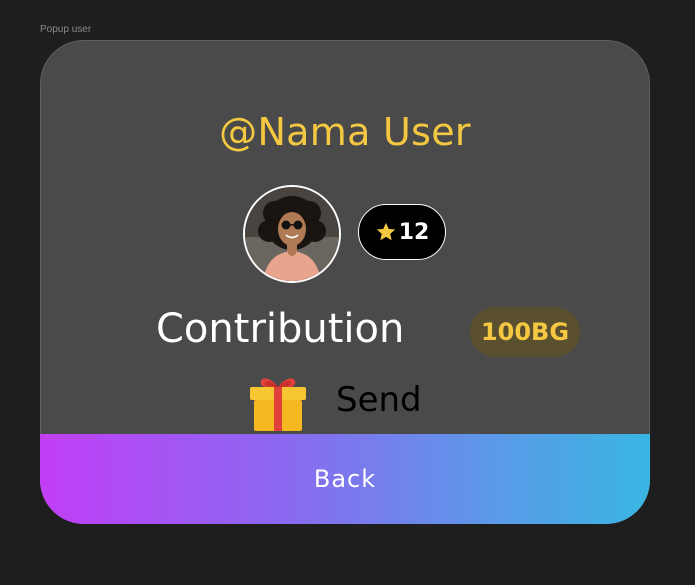 This screenshot has width=695, height=585. I want to click on star-count: 12, so click(414, 232).